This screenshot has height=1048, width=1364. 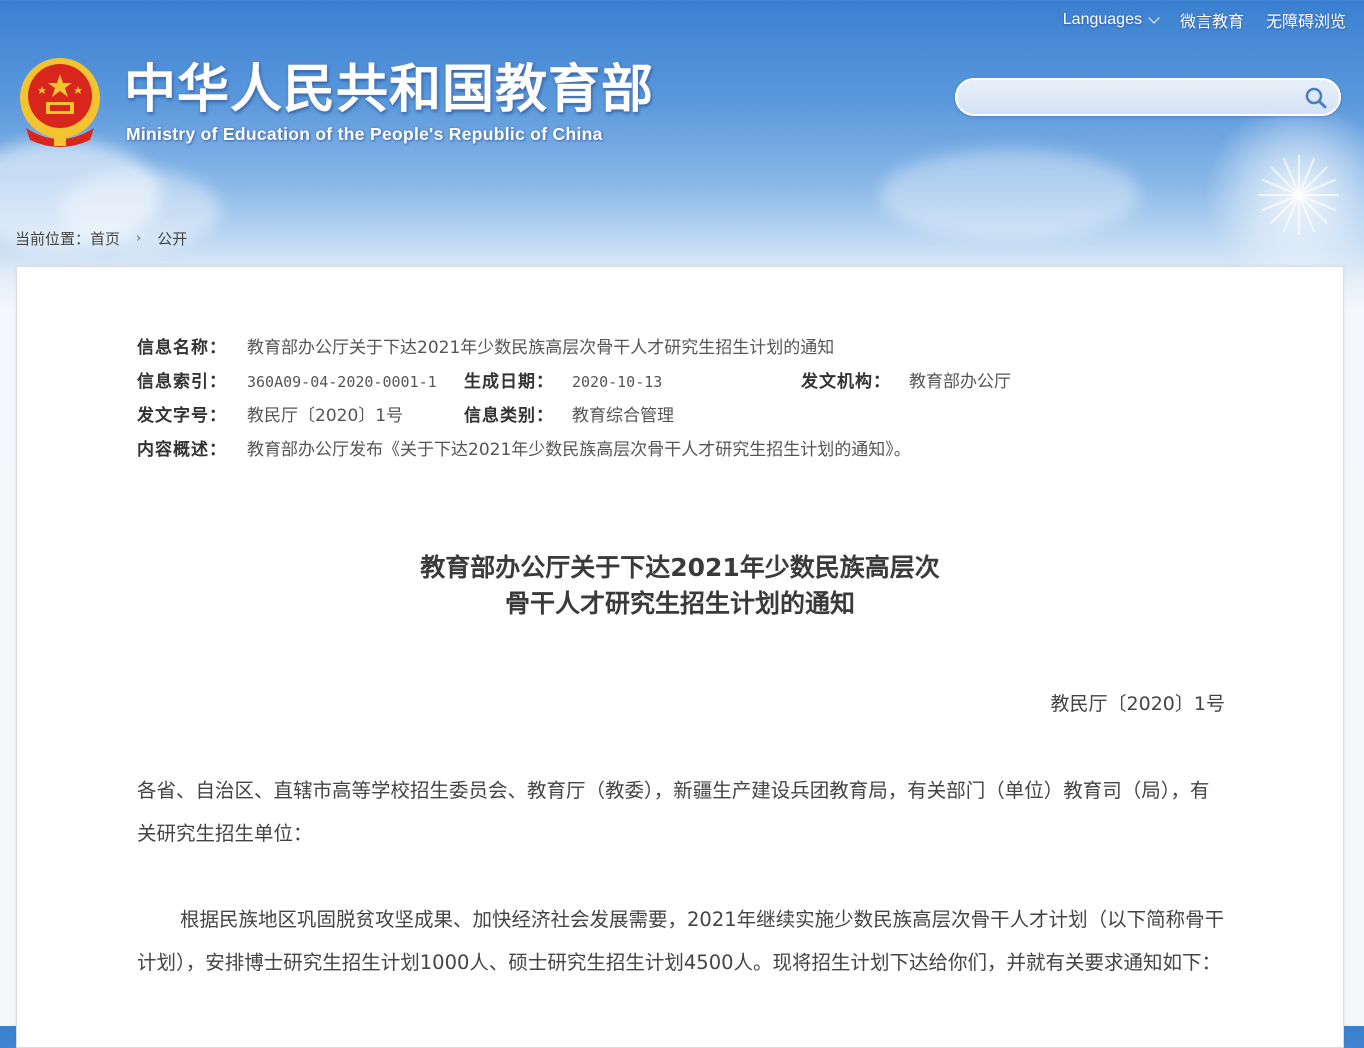 What do you see at coordinates (182, 450) in the screenshot?
I see `meta-label-summary: 内容概述：` at bounding box center [182, 450].